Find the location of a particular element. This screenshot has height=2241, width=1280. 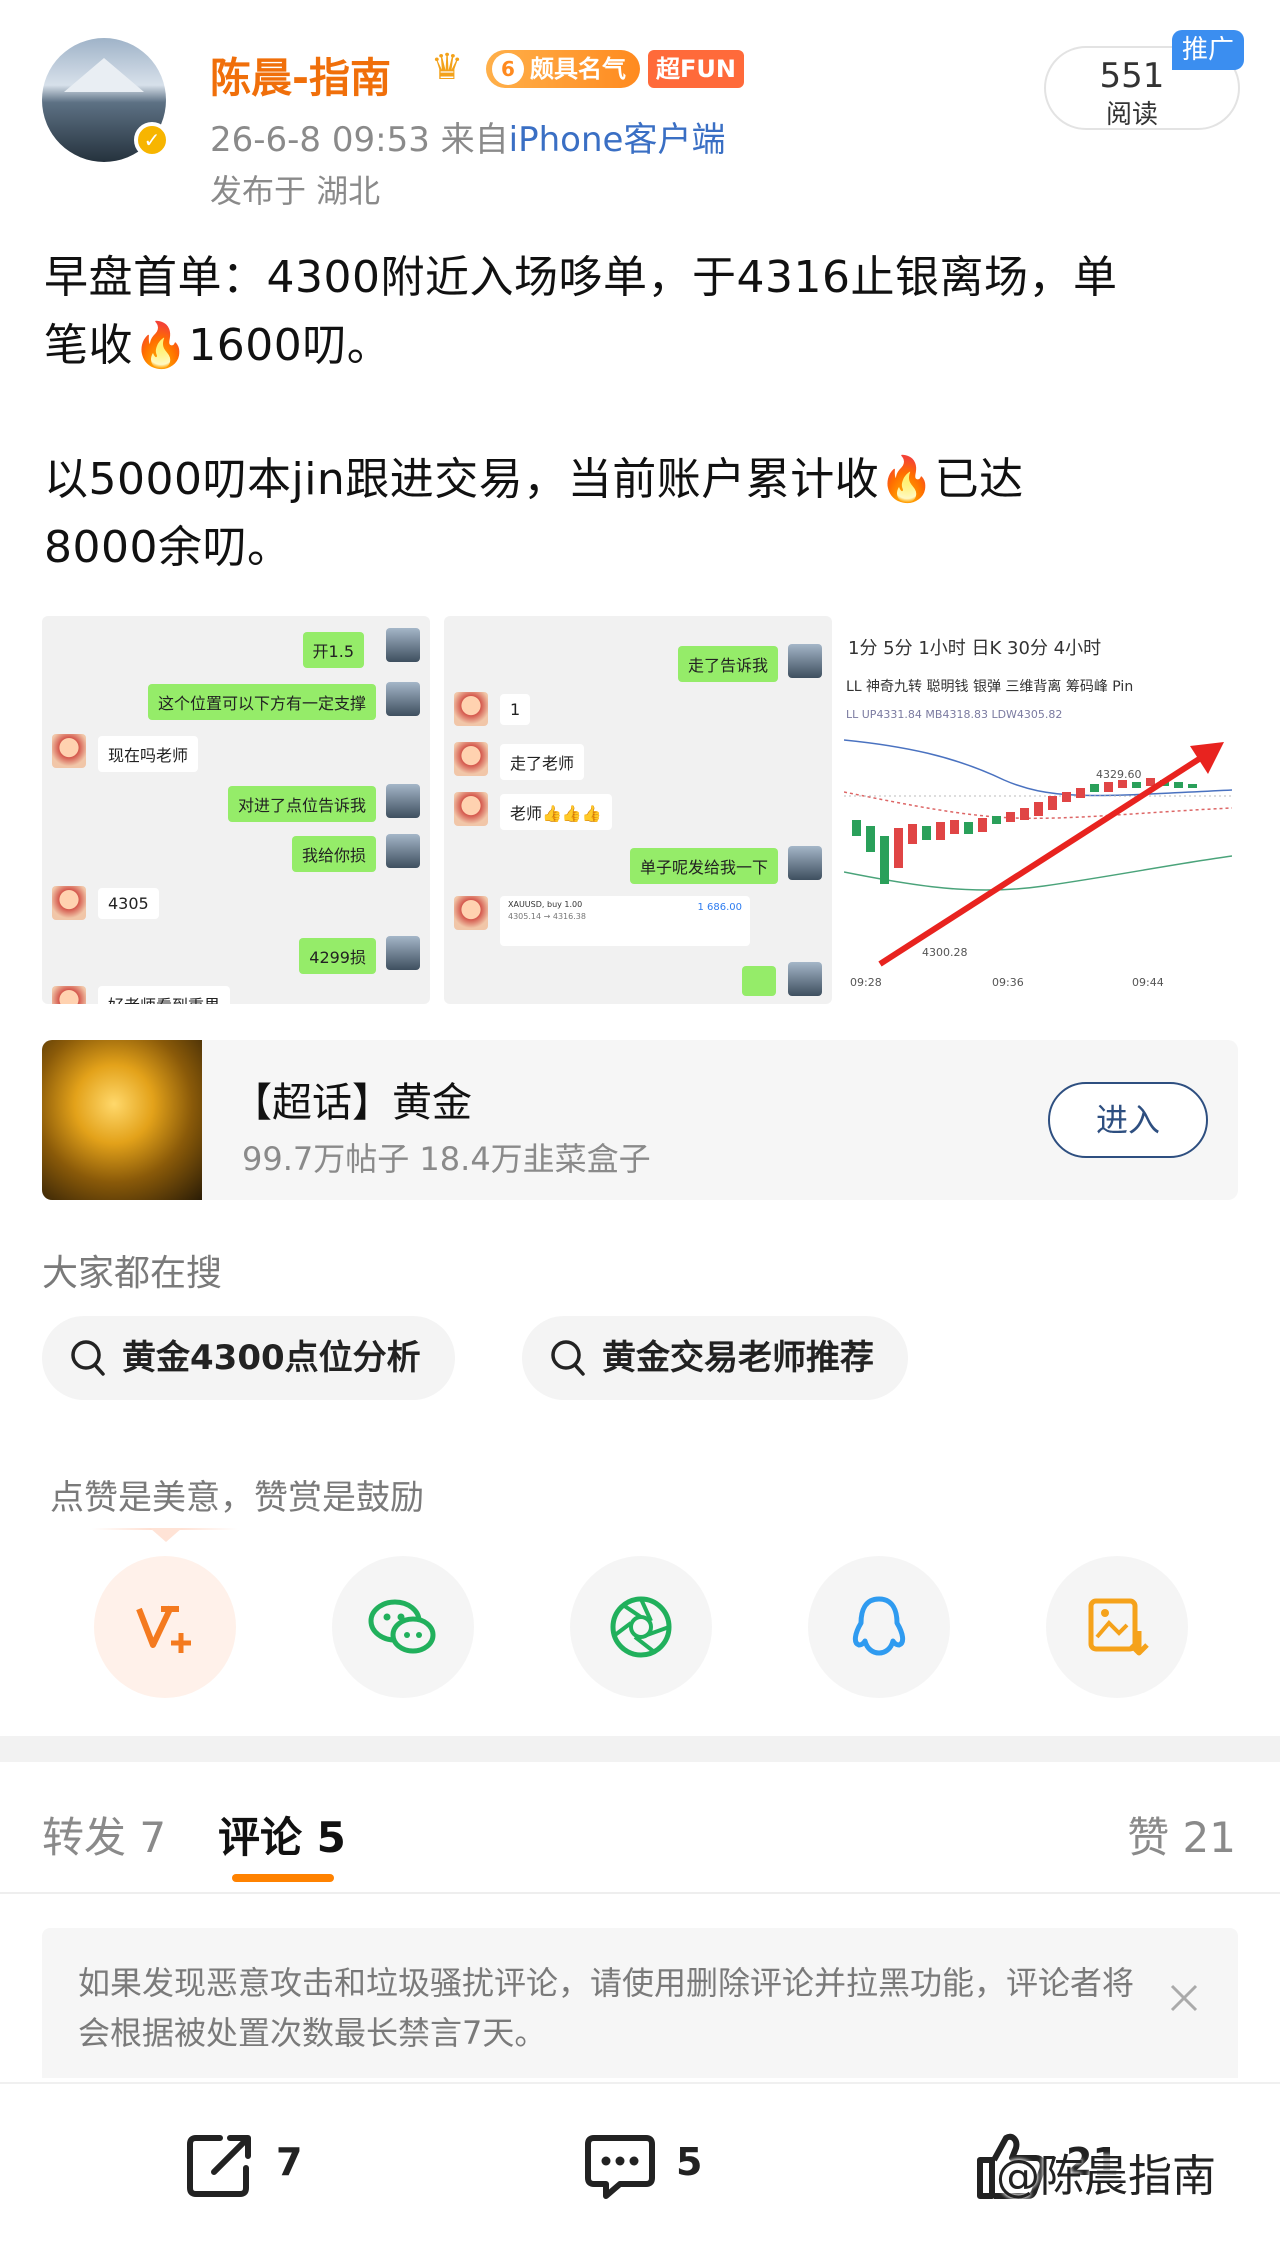

post-line-1: 早盘首单：4300附近入场哆单，于4316止银离场，单 is located at coordinates (581, 277).